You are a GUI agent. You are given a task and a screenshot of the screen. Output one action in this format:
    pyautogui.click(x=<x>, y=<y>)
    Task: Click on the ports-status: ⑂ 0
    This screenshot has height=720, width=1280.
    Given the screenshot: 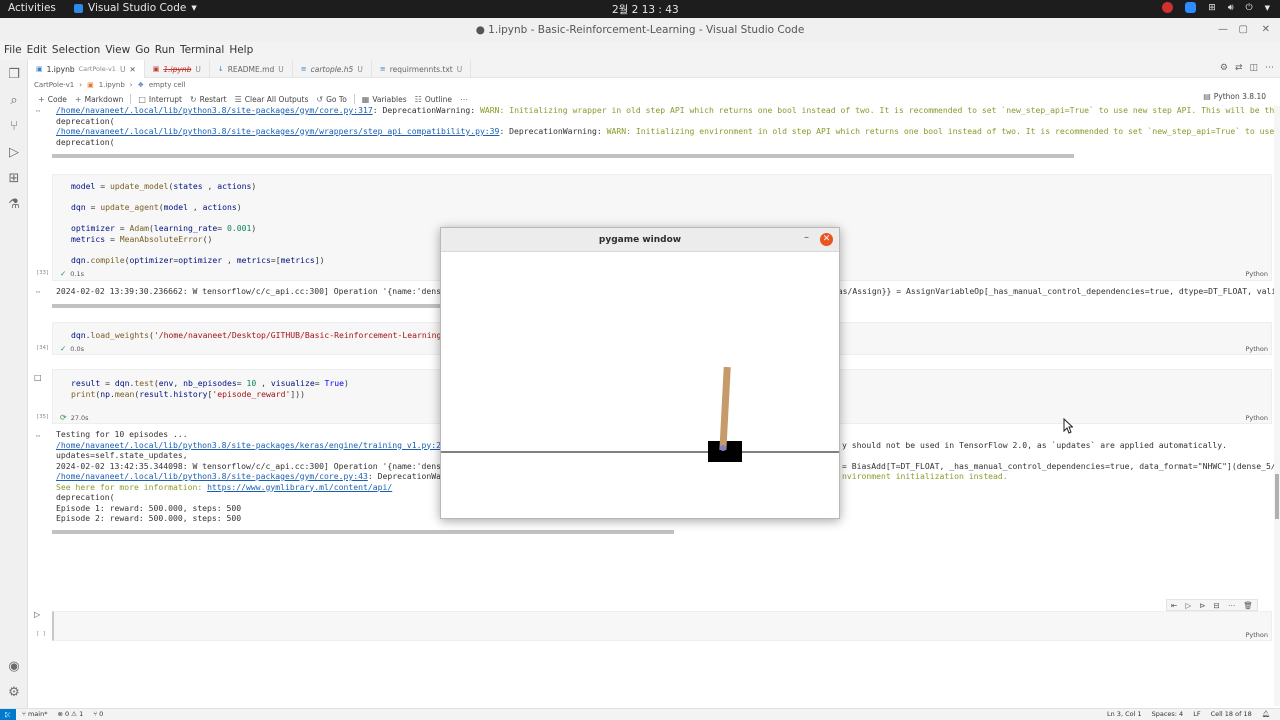 What is the action you would take?
    pyautogui.click(x=98, y=714)
    